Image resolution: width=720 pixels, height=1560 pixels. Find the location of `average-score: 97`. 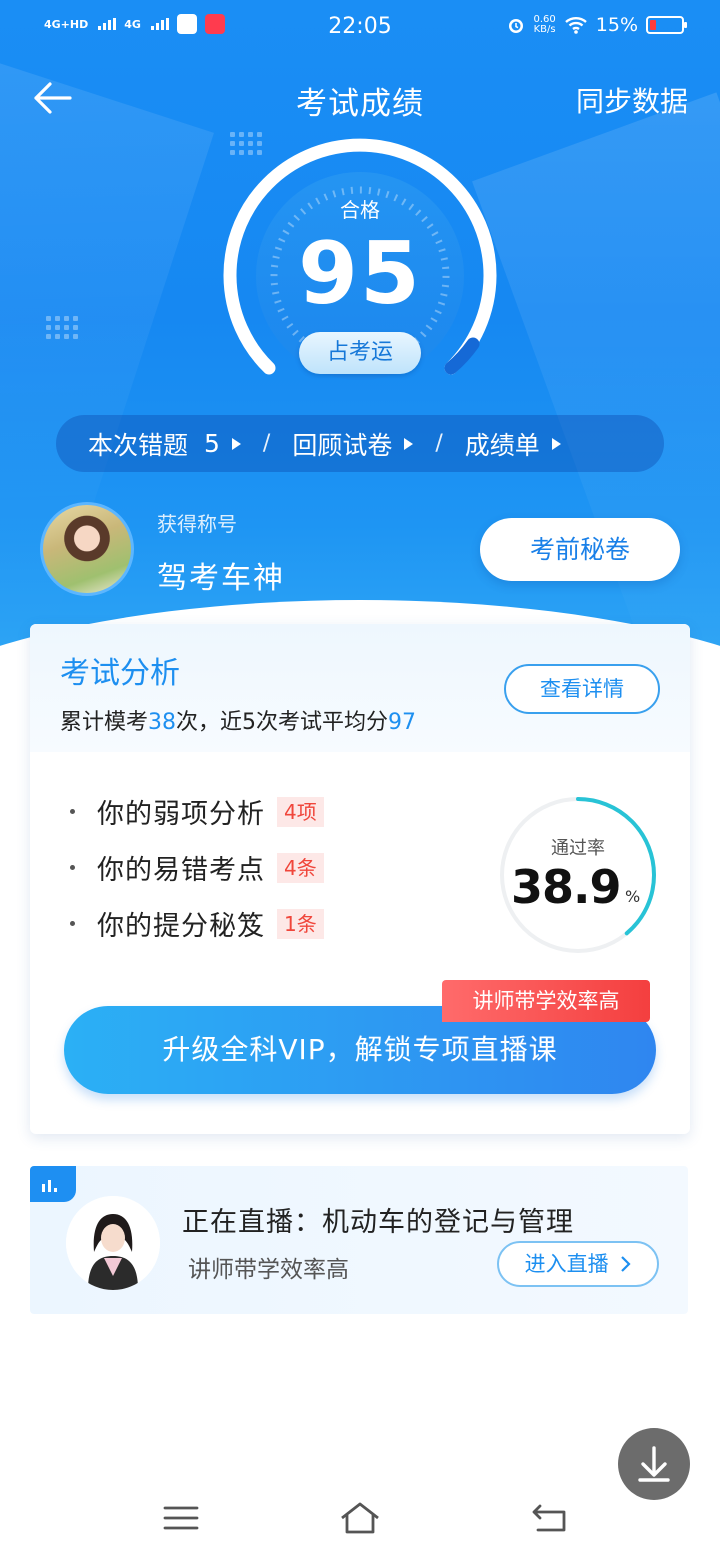

average-score: 97 is located at coordinates (402, 722).